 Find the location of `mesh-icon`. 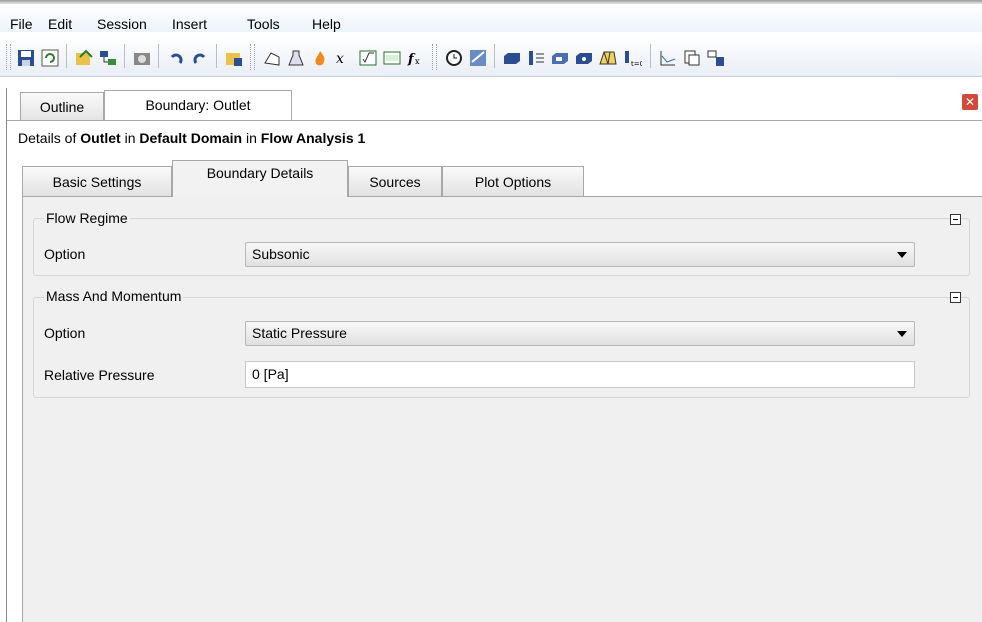

mesh-icon is located at coordinates (608, 58).